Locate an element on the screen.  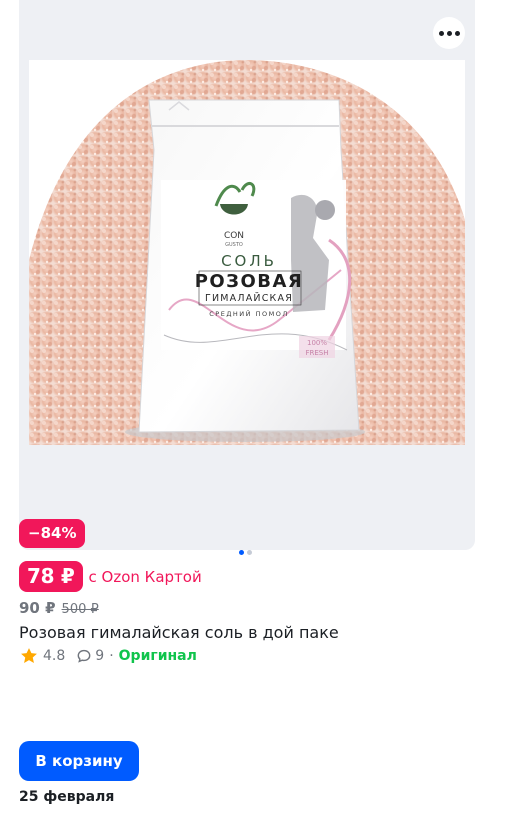
more-dots-icon is located at coordinates (441, 33).